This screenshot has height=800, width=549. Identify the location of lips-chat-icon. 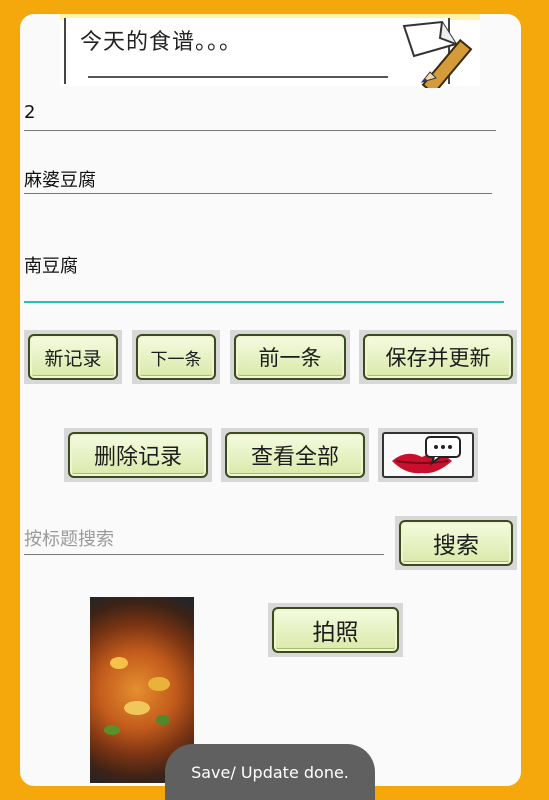
(426, 455).